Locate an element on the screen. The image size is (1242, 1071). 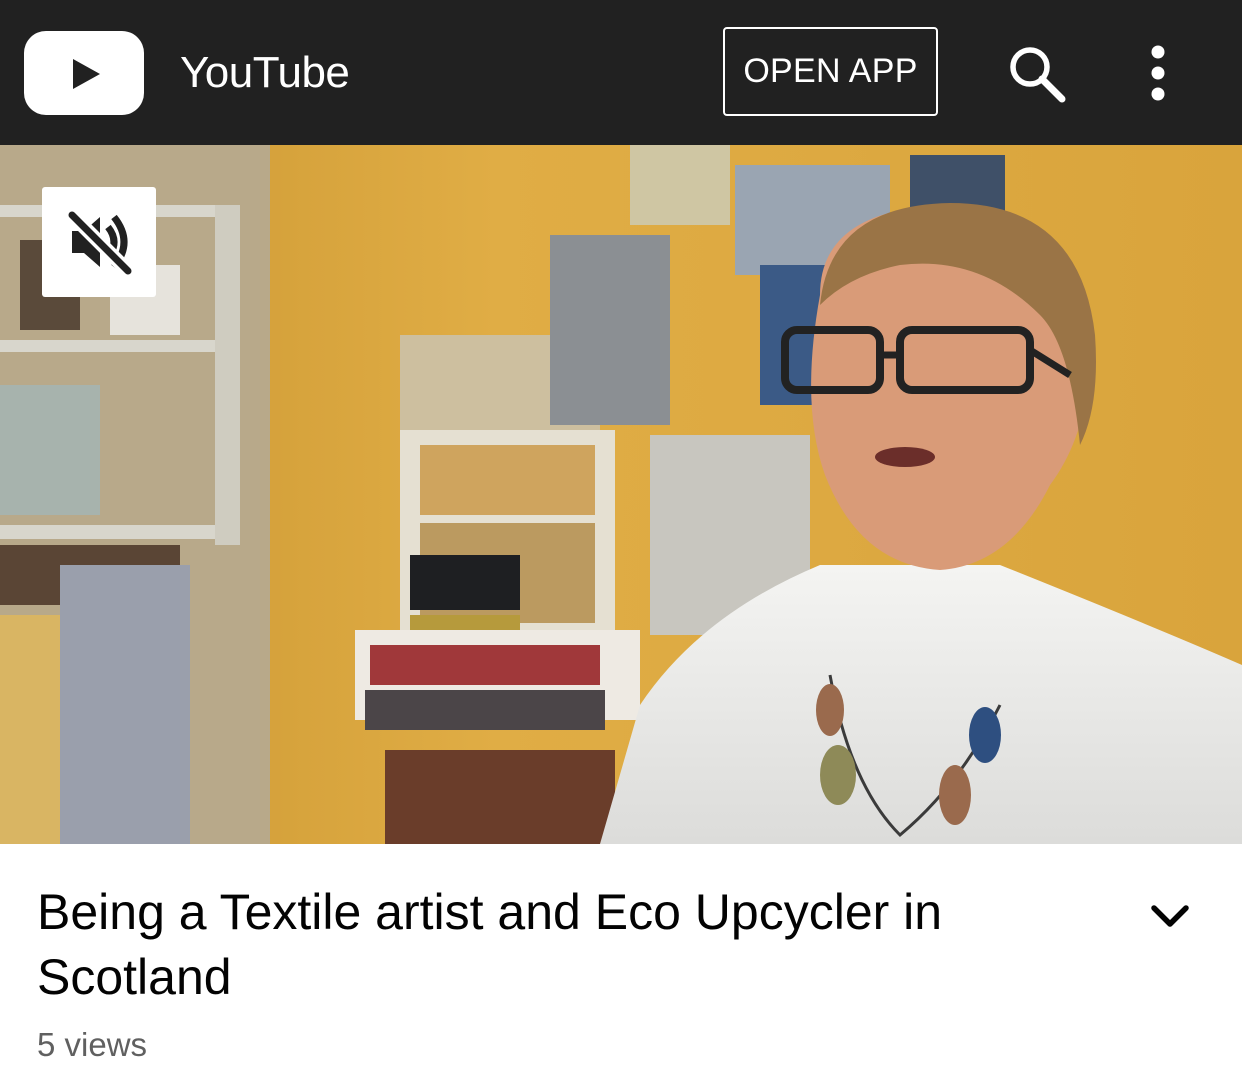
chevron-down-icon is located at coordinates (1170, 916).